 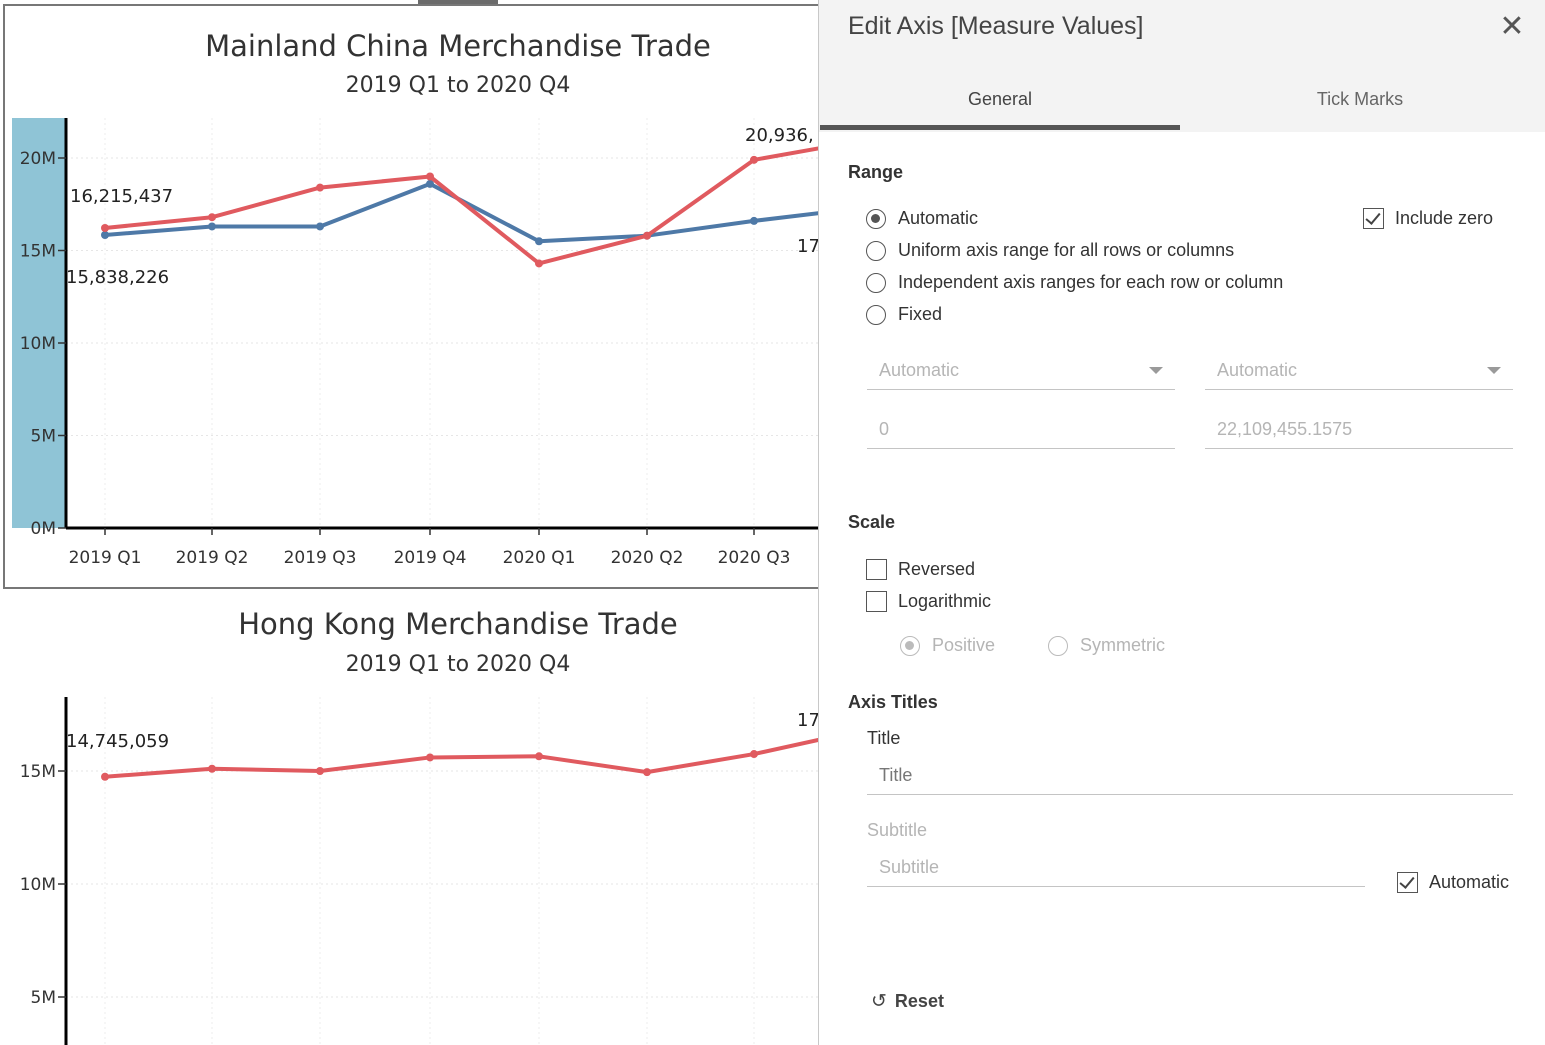 What do you see at coordinates (1359, 370) in the screenshot?
I see `range-end-mode-dropdown: Automatic` at bounding box center [1359, 370].